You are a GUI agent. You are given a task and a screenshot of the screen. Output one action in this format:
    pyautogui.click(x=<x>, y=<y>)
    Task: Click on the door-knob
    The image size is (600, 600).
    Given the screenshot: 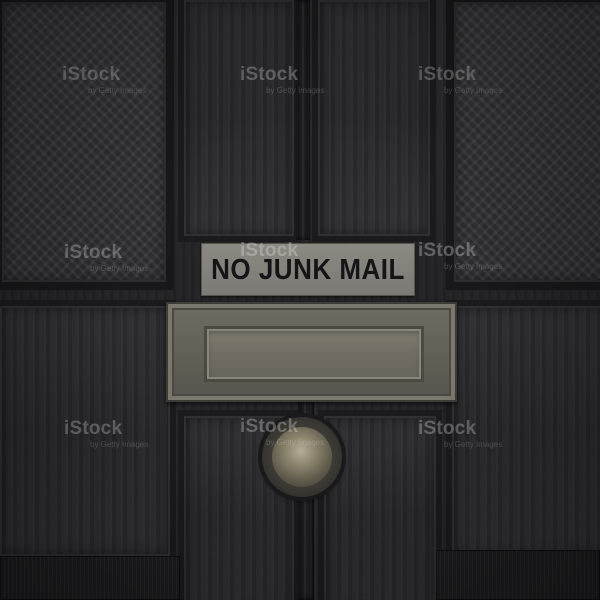 What is the action you would take?
    pyautogui.click(x=302, y=457)
    